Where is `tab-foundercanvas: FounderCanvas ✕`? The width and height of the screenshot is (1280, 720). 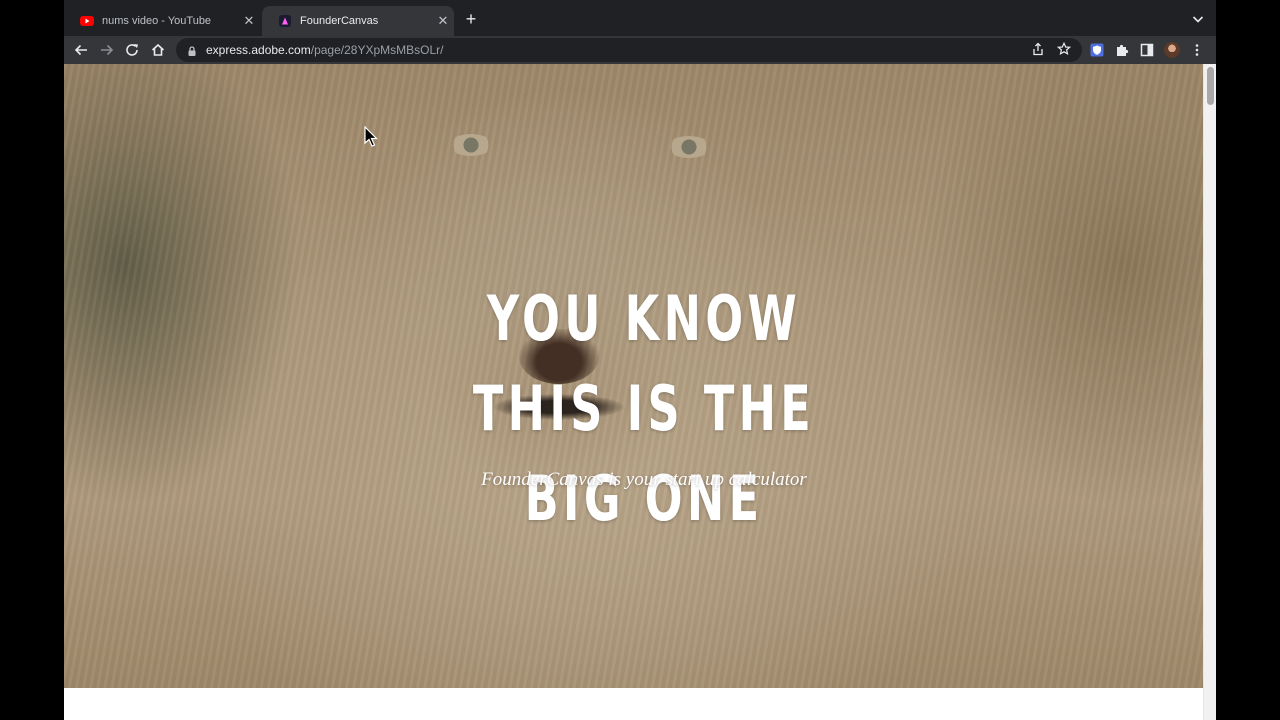 tab-foundercanvas: FounderCanvas ✕ is located at coordinates (358, 21).